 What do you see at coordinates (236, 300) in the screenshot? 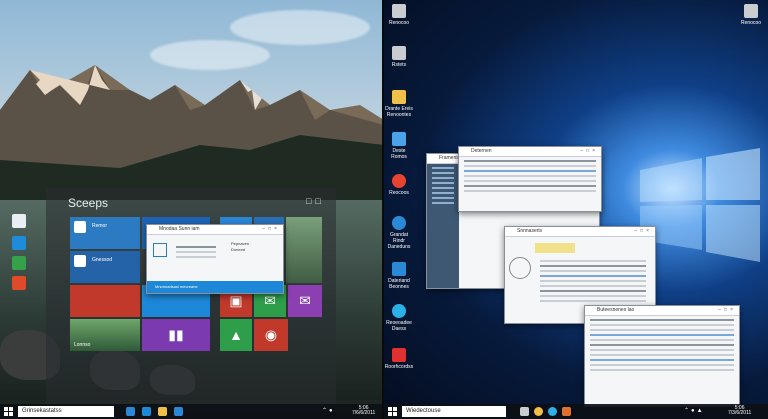
I see `store-icon: ▣` at bounding box center [236, 300].